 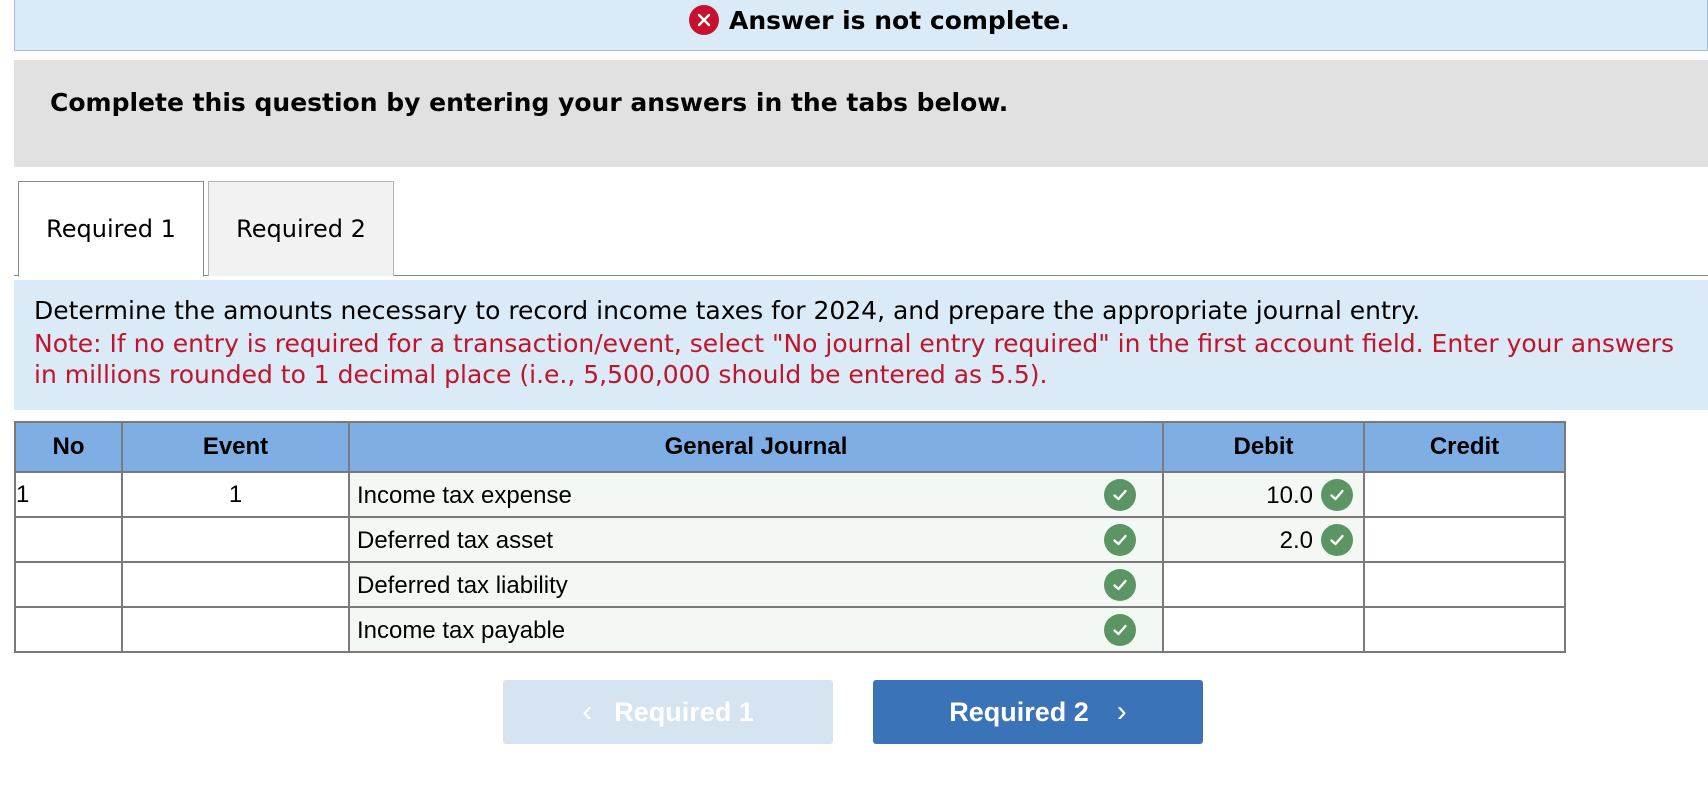 I want to click on table-row: Deferred tax liability, so click(x=790, y=584).